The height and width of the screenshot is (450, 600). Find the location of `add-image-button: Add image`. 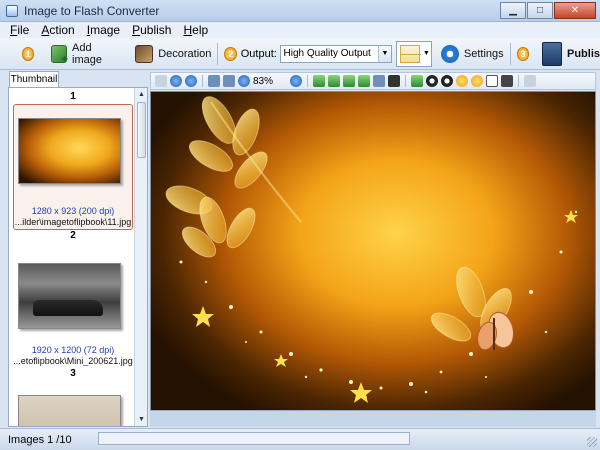

add-image-button: Add image is located at coordinates (84, 53).